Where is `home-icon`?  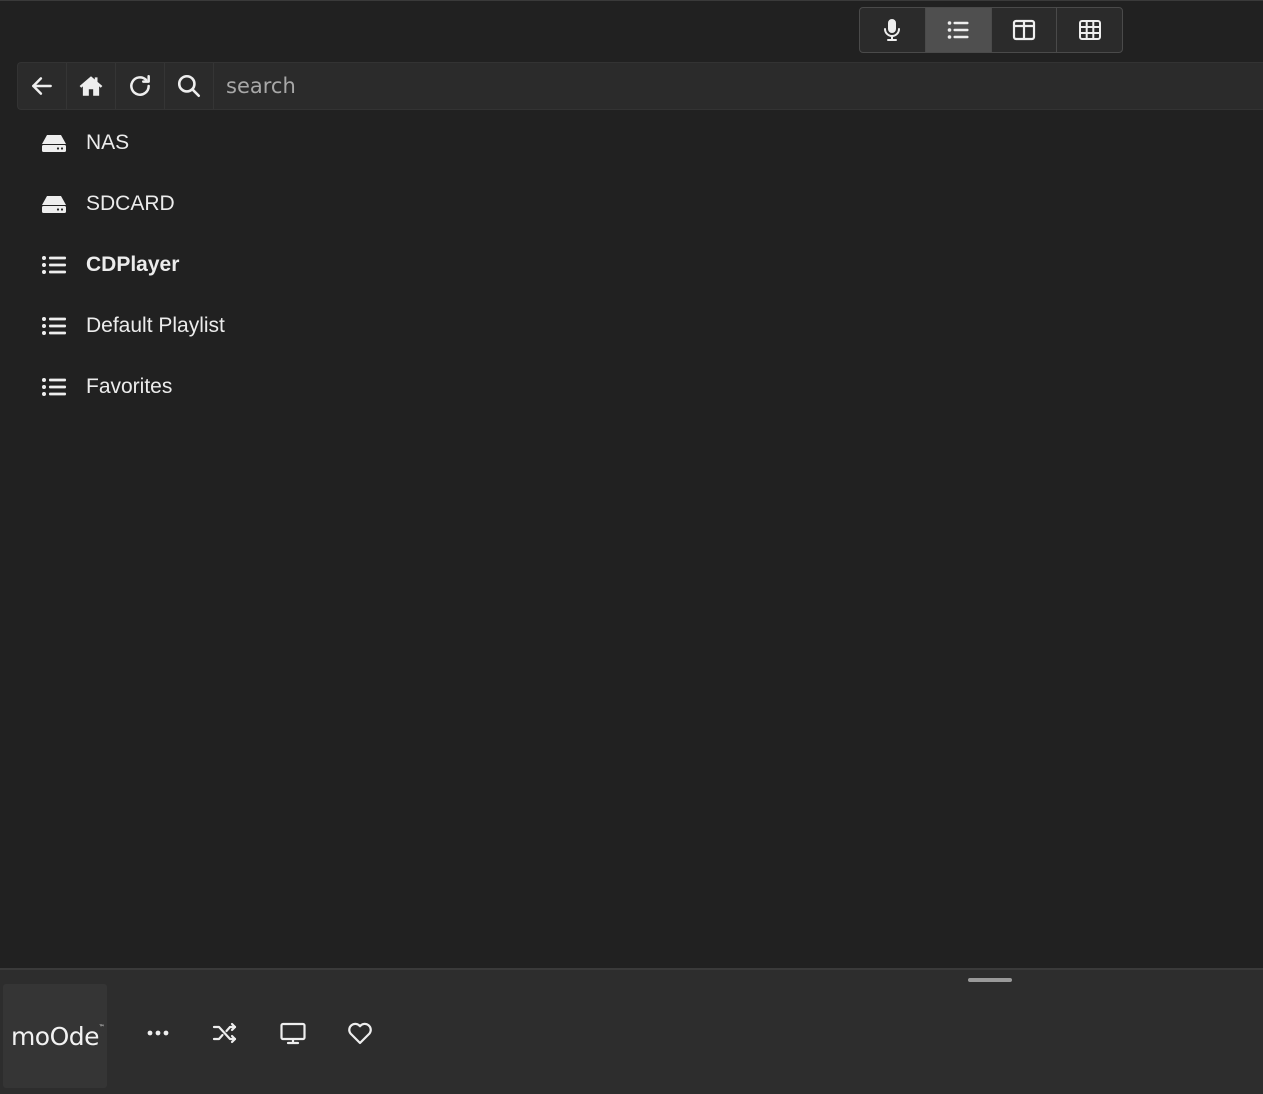
home-icon is located at coordinates (91, 86).